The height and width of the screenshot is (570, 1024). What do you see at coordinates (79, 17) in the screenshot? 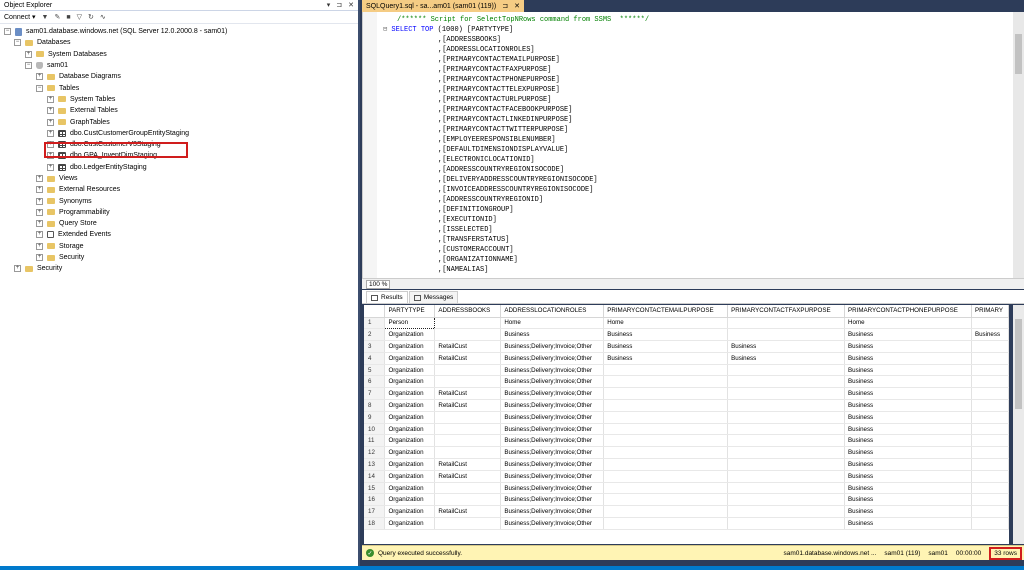
I see `filter-icon: ▽` at bounding box center [79, 17].